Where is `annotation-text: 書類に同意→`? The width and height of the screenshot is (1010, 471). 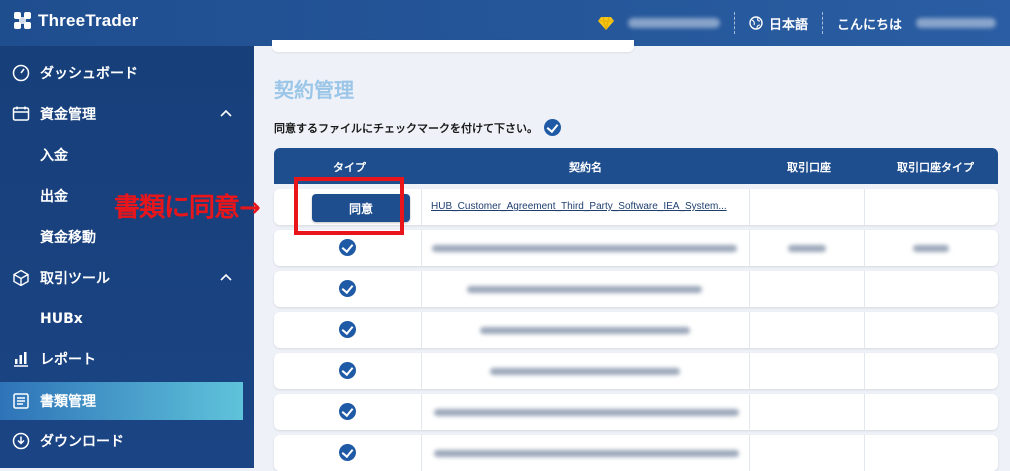 annotation-text: 書類に同意→ is located at coordinates (187, 208).